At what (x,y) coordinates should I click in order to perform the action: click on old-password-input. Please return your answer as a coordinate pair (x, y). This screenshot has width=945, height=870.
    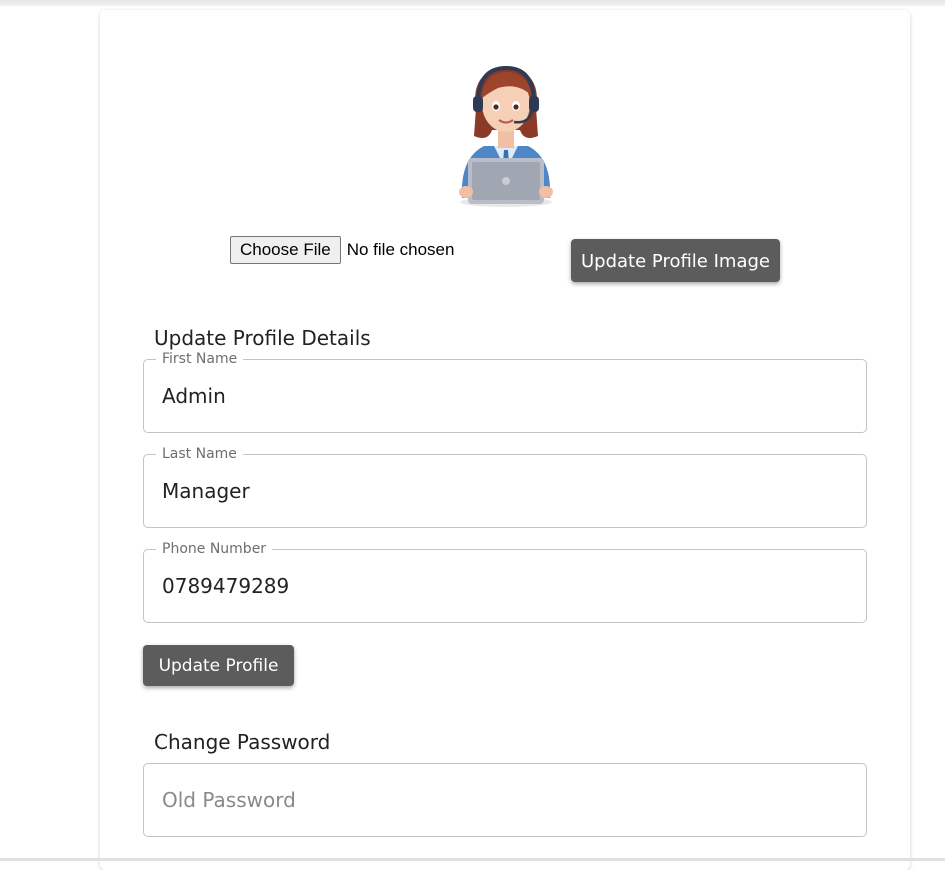
    Looking at the image, I should click on (507, 800).